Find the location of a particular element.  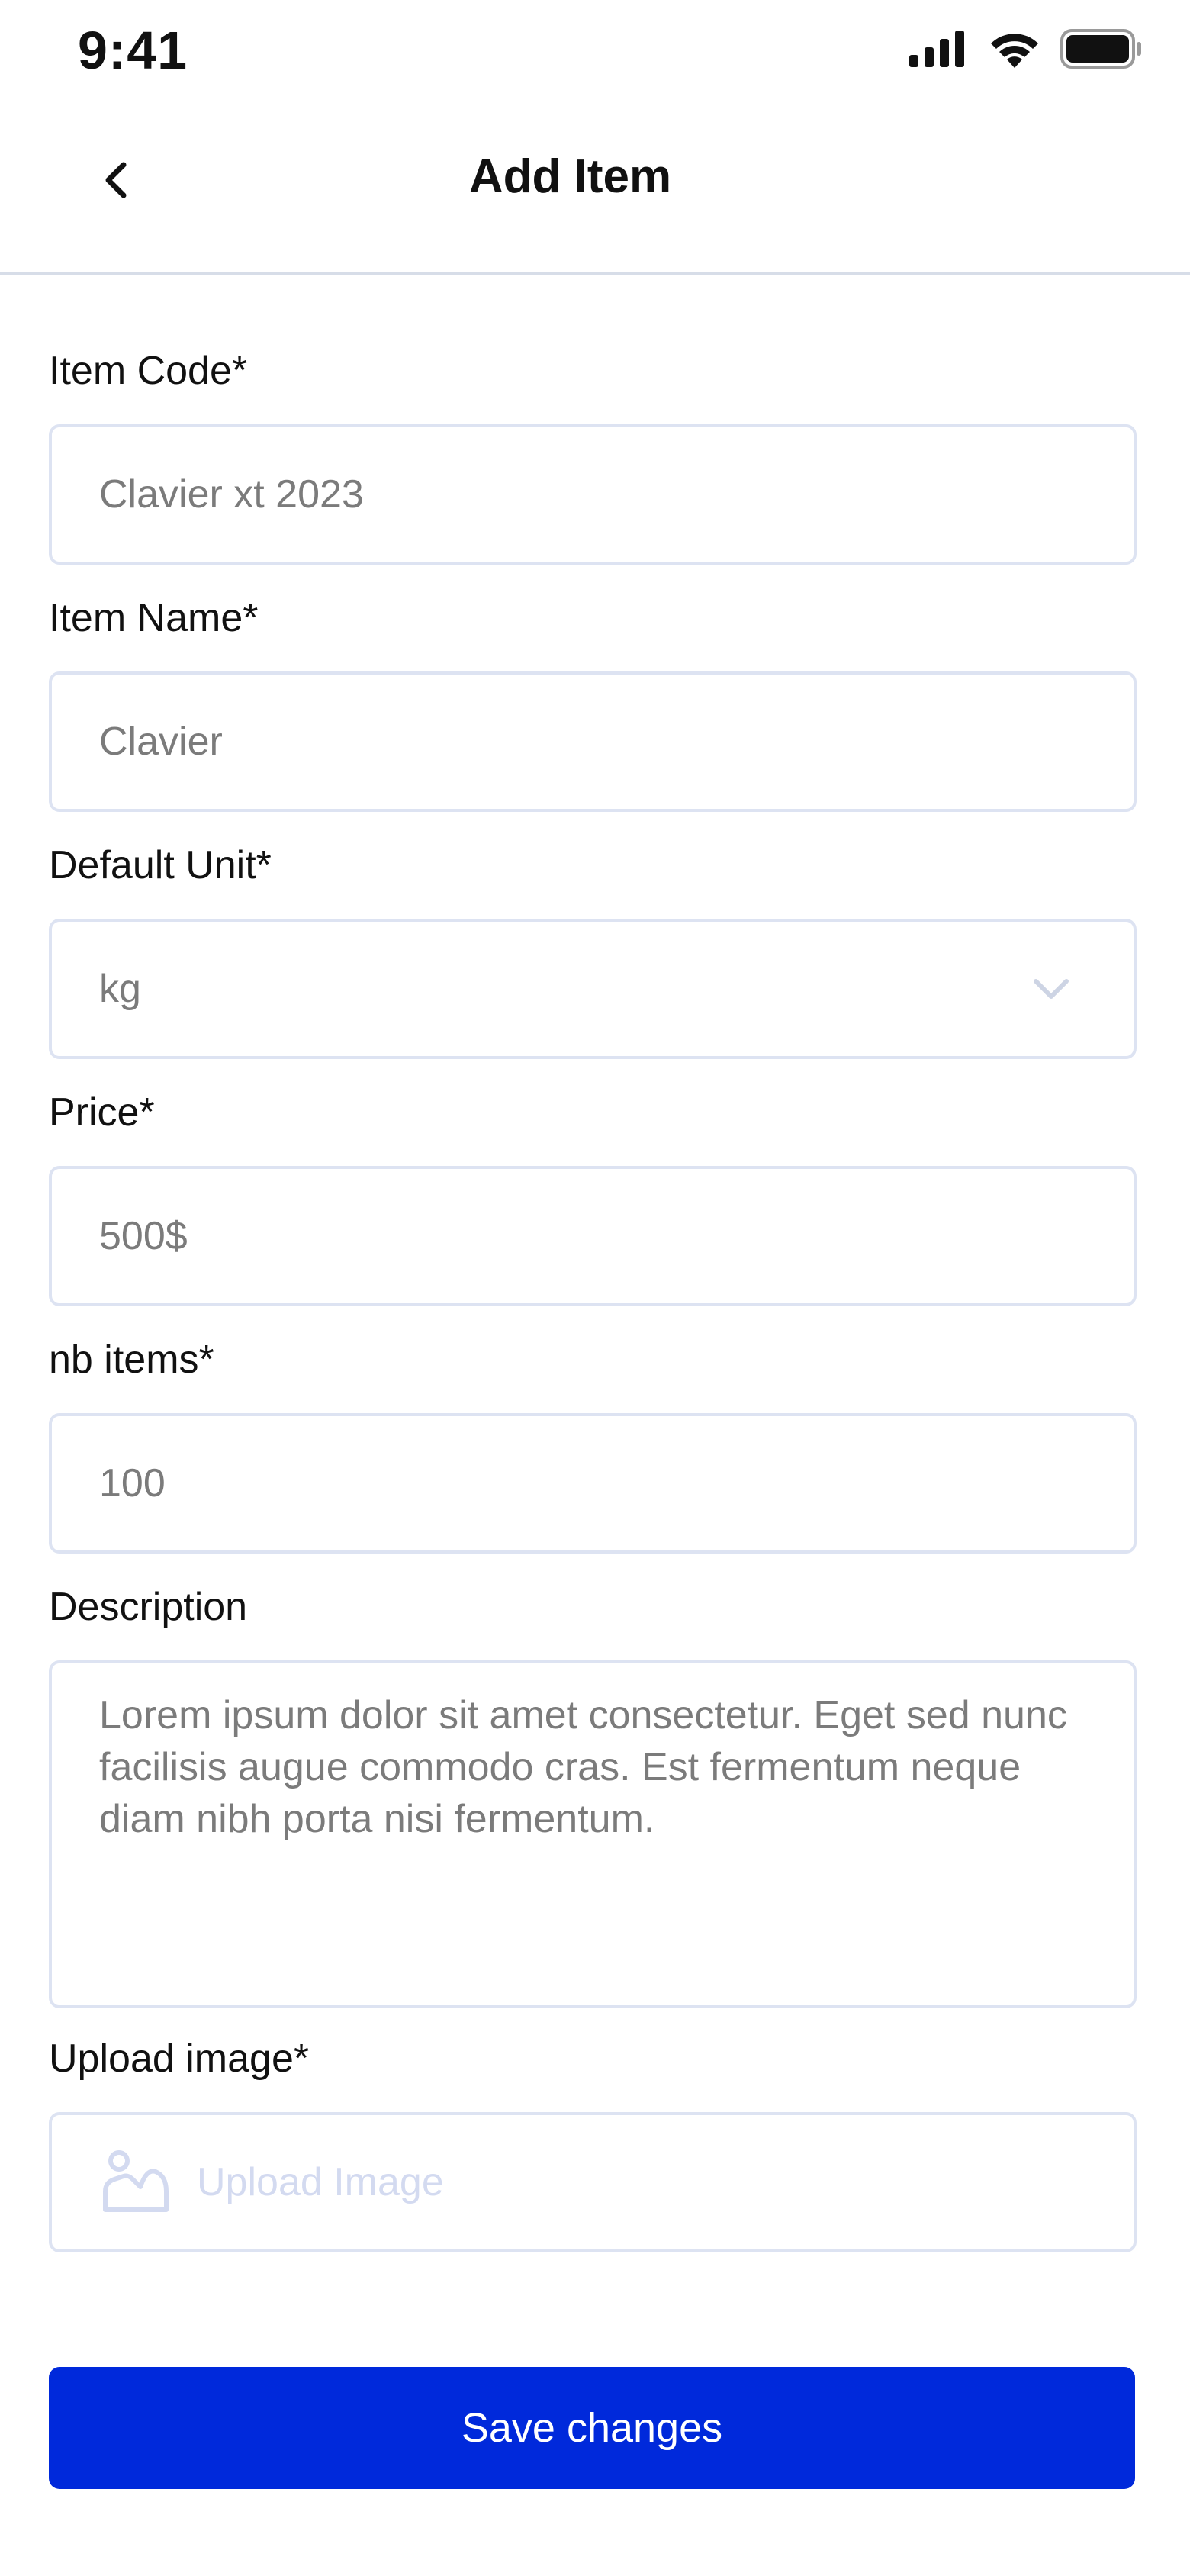

upload-image-field: Upload Image is located at coordinates (593, 2182).